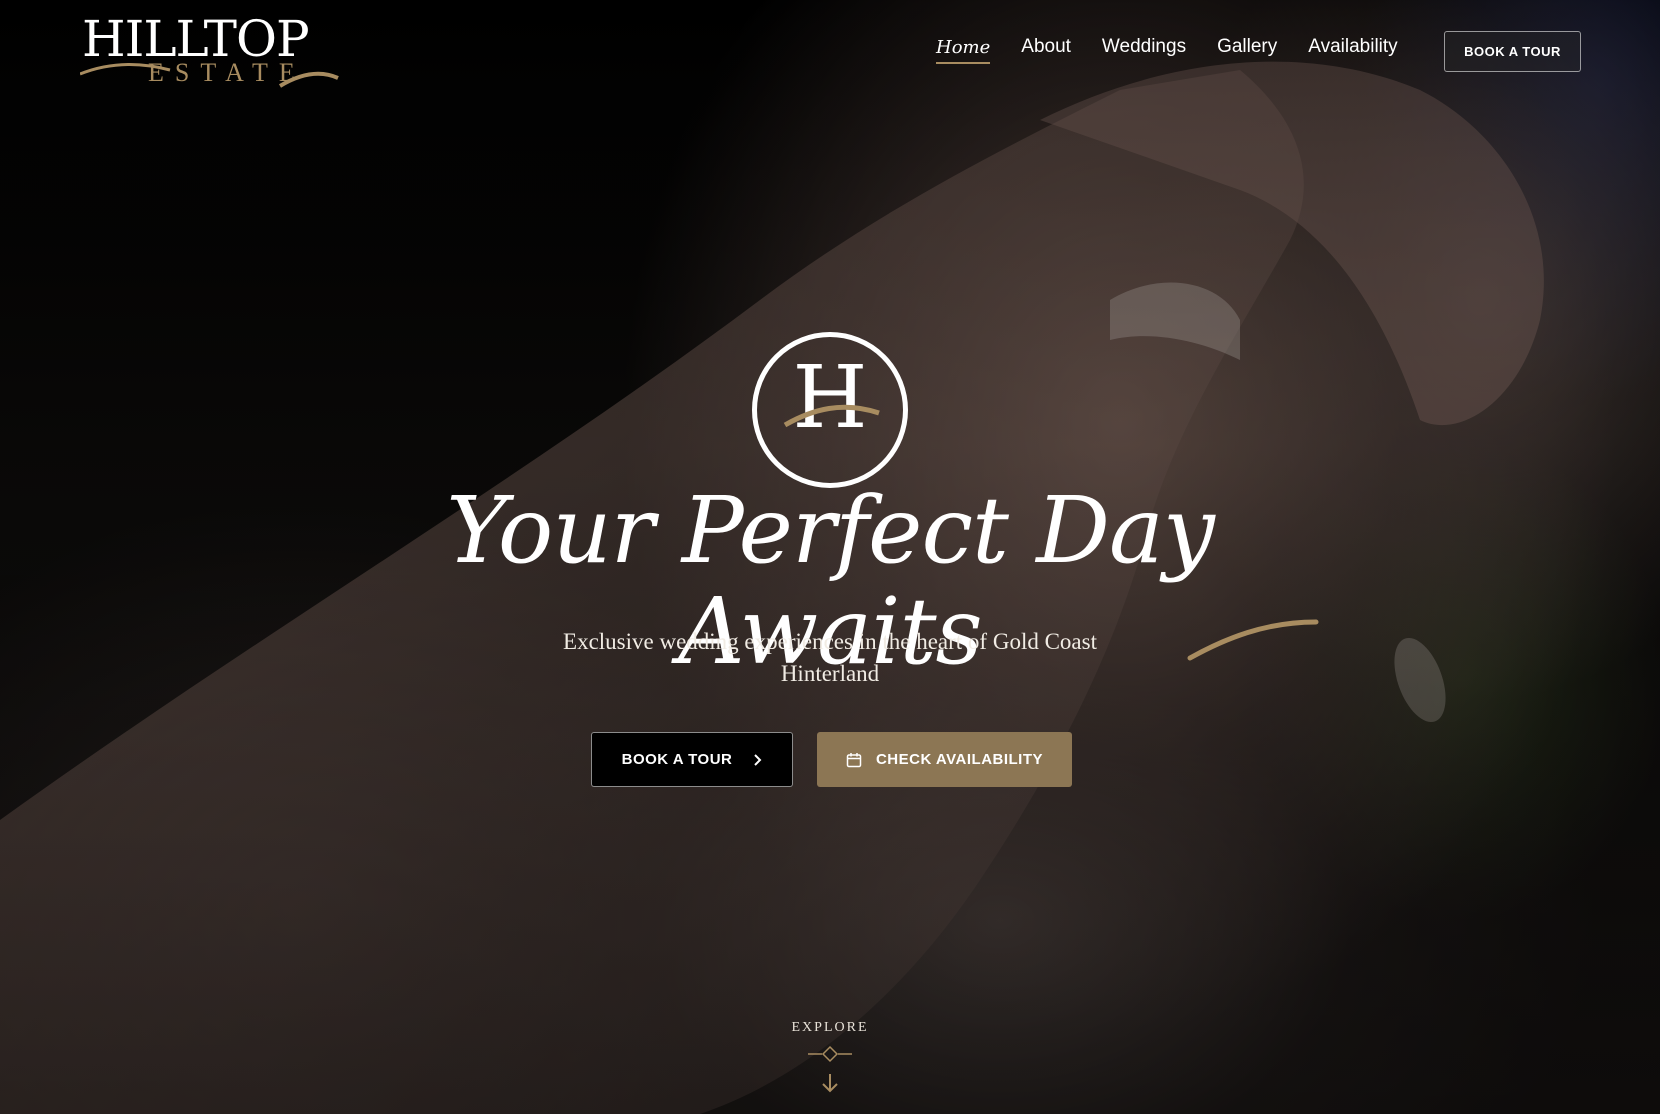  I want to click on nav-item-home: Home, so click(963, 50).